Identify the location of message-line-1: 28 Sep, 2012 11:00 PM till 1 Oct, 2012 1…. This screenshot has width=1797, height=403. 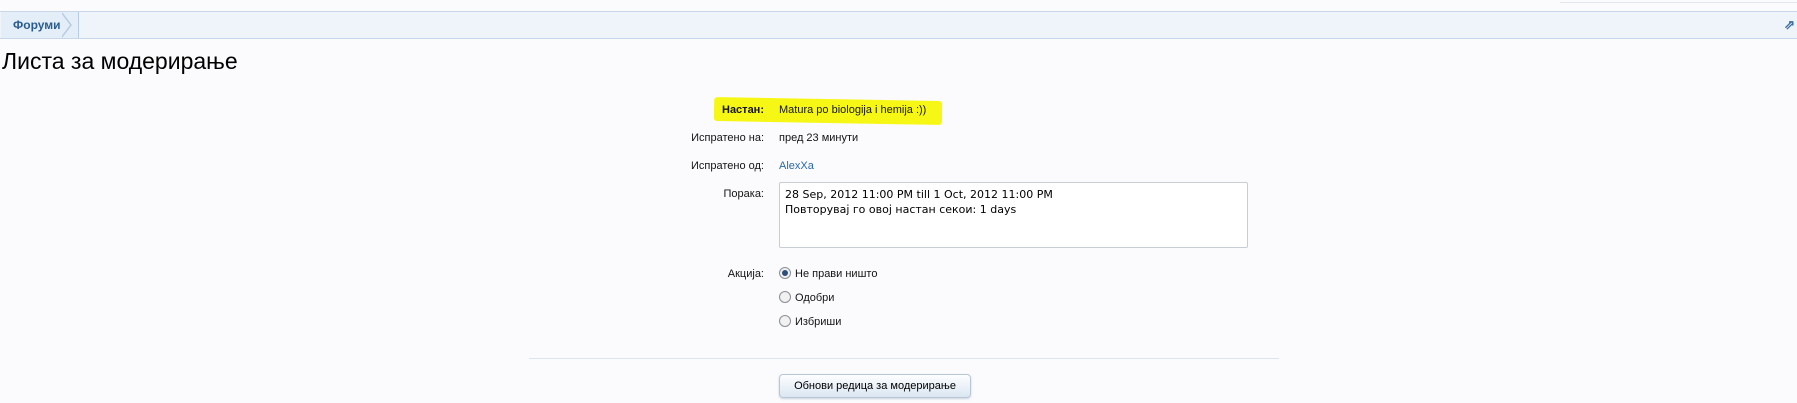
(919, 194).